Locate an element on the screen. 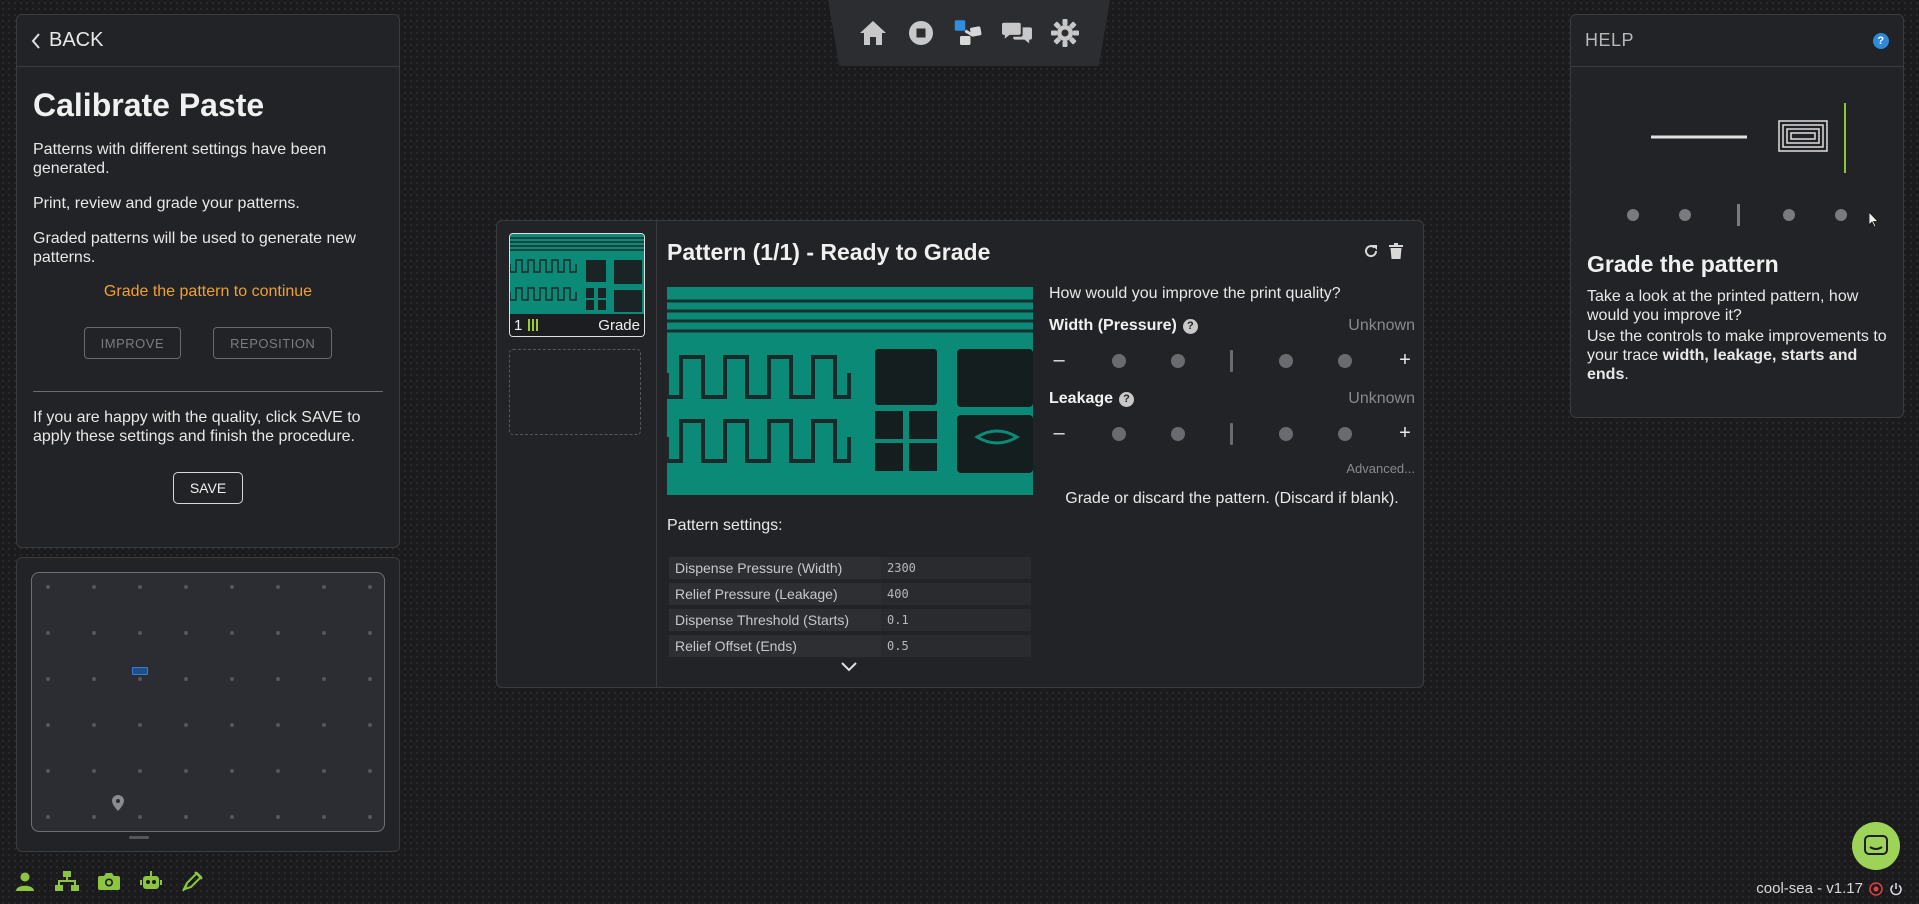 This screenshot has width=1919, height=904. pattern-thumbnail: 1 Grade is located at coordinates (577, 285).